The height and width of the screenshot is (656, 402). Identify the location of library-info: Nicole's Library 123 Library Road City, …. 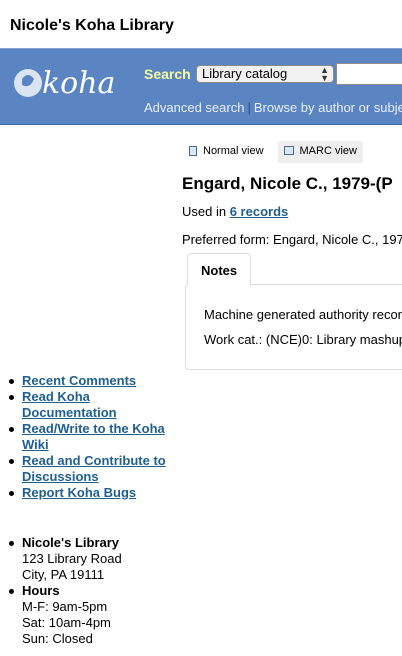
(100, 591).